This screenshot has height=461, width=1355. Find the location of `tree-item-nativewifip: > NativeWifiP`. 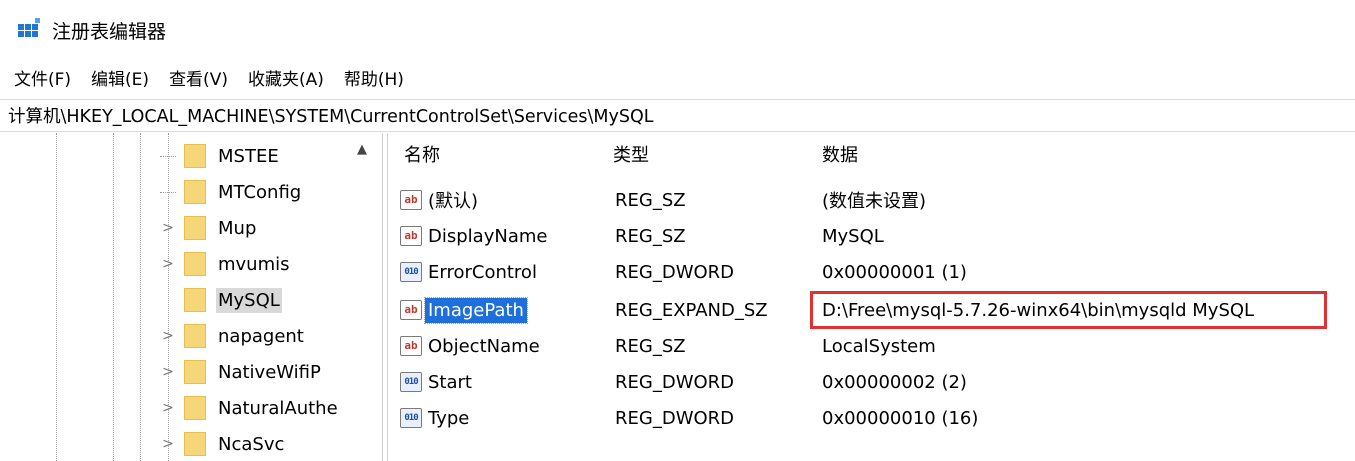

tree-item-nativewifip: > NativeWifiP is located at coordinates (241, 372).